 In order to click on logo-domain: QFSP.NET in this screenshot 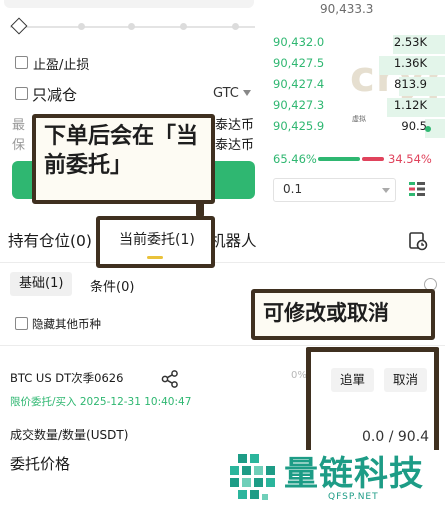, I will do `click(353, 497)`.